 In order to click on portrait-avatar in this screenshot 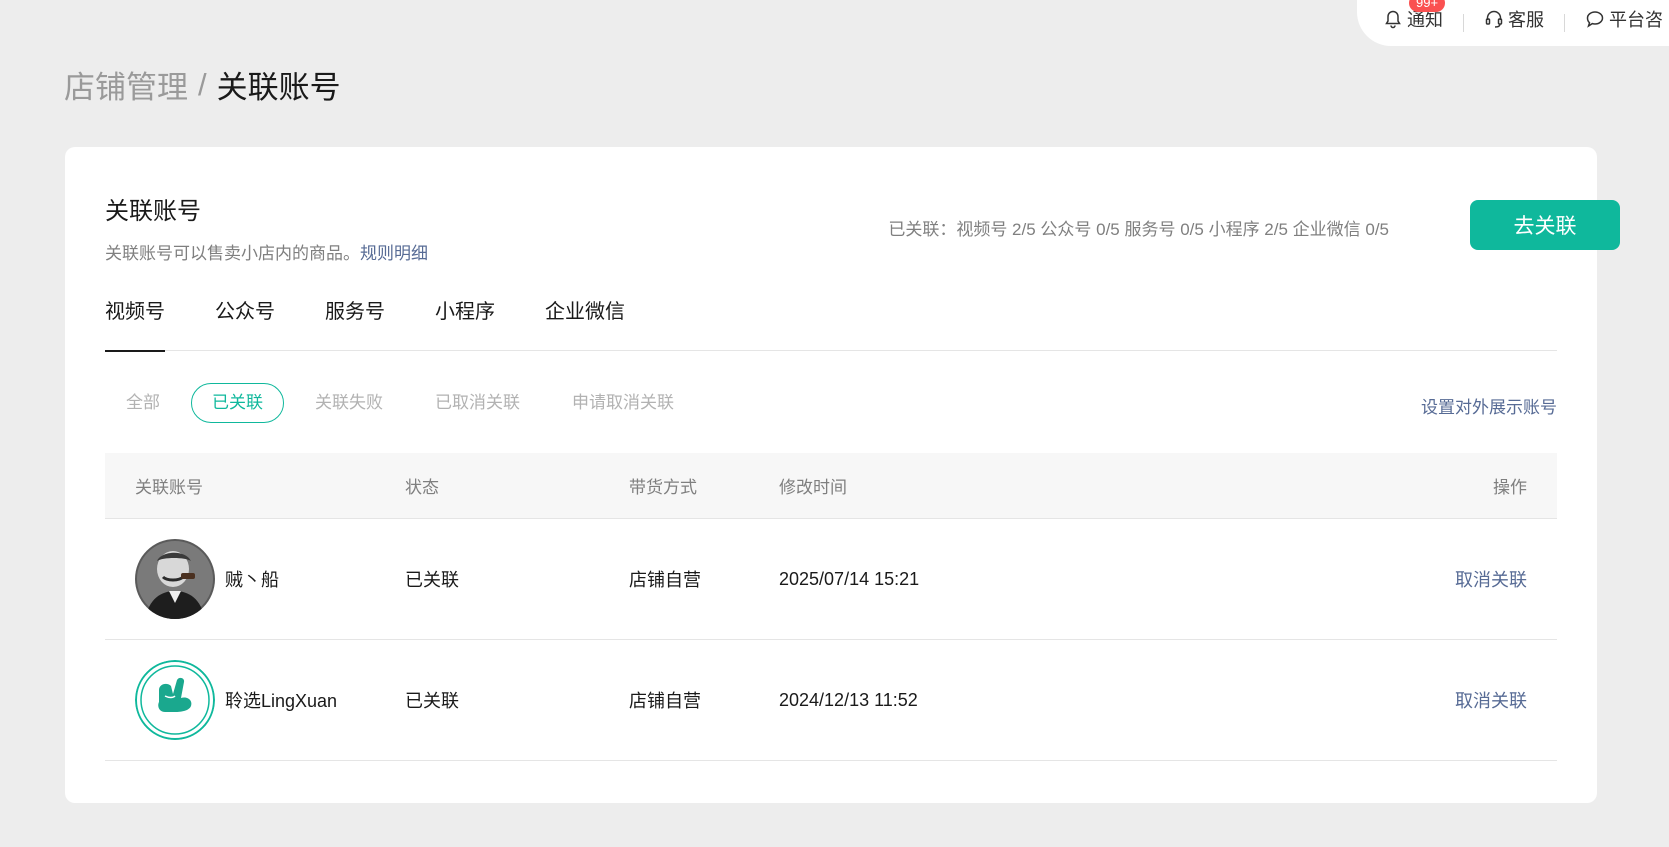, I will do `click(175, 579)`.